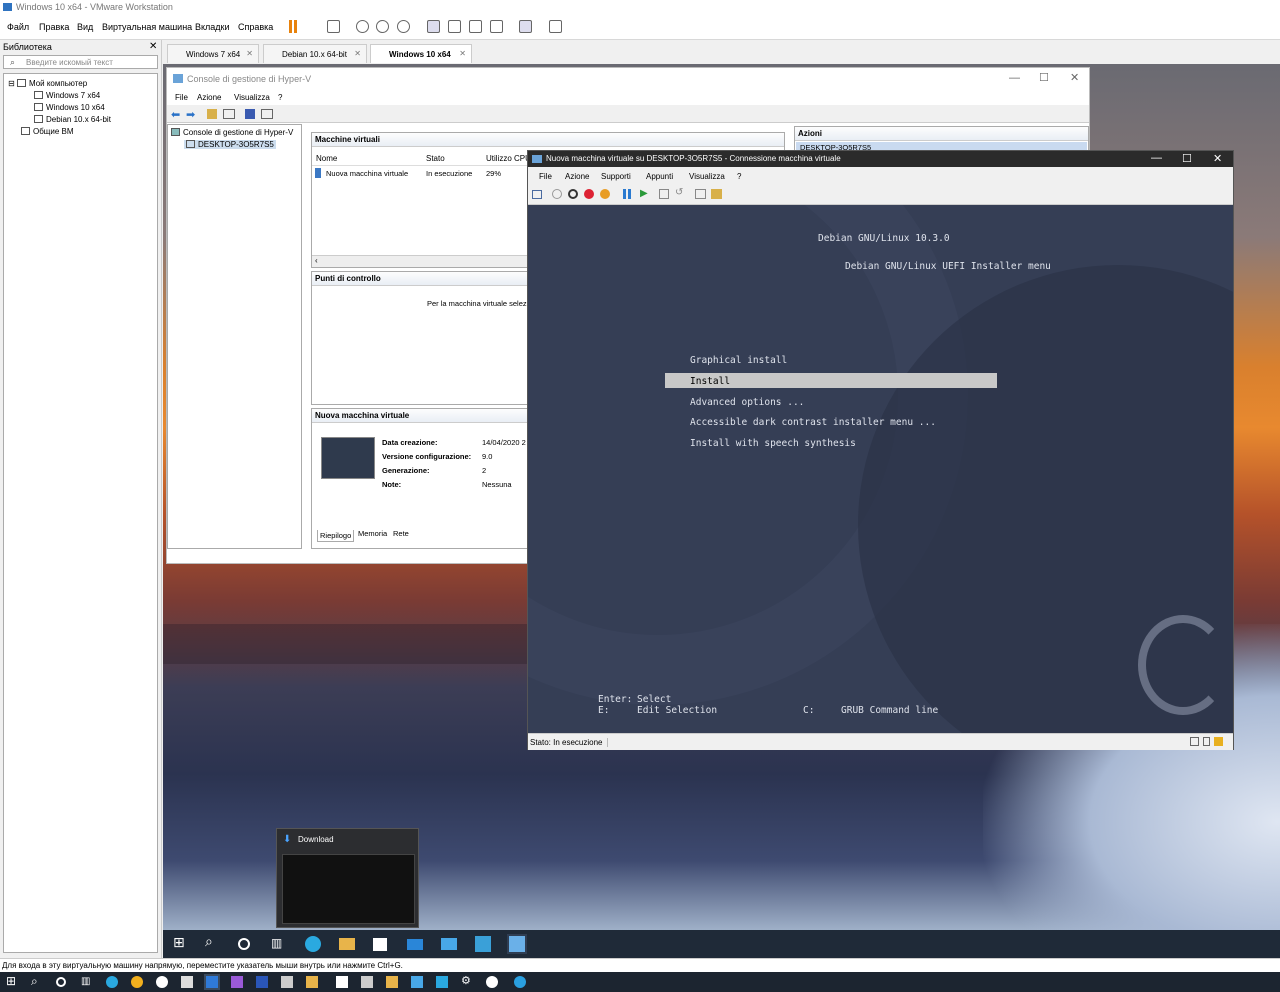 The width and height of the screenshot is (1280, 992). I want to click on word-icon, so click(262, 982).